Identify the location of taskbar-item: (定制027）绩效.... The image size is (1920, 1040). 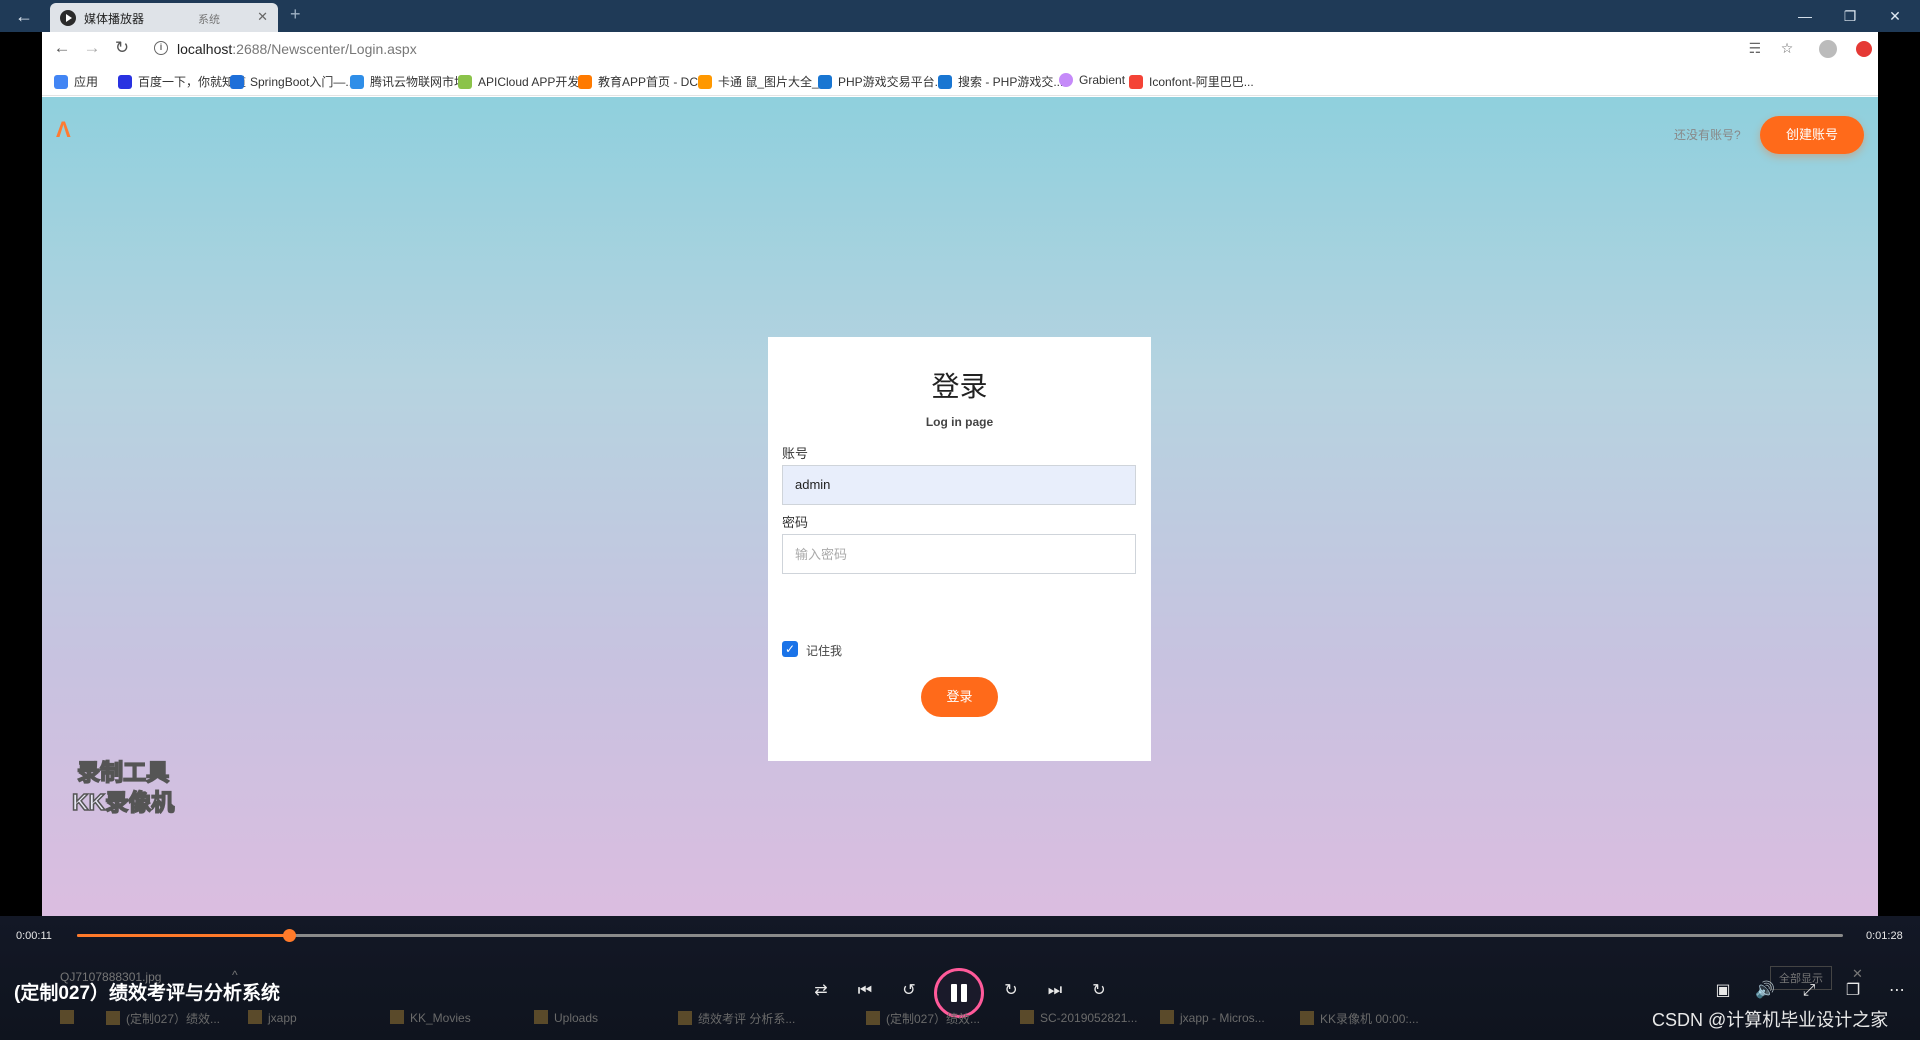
(923, 1018).